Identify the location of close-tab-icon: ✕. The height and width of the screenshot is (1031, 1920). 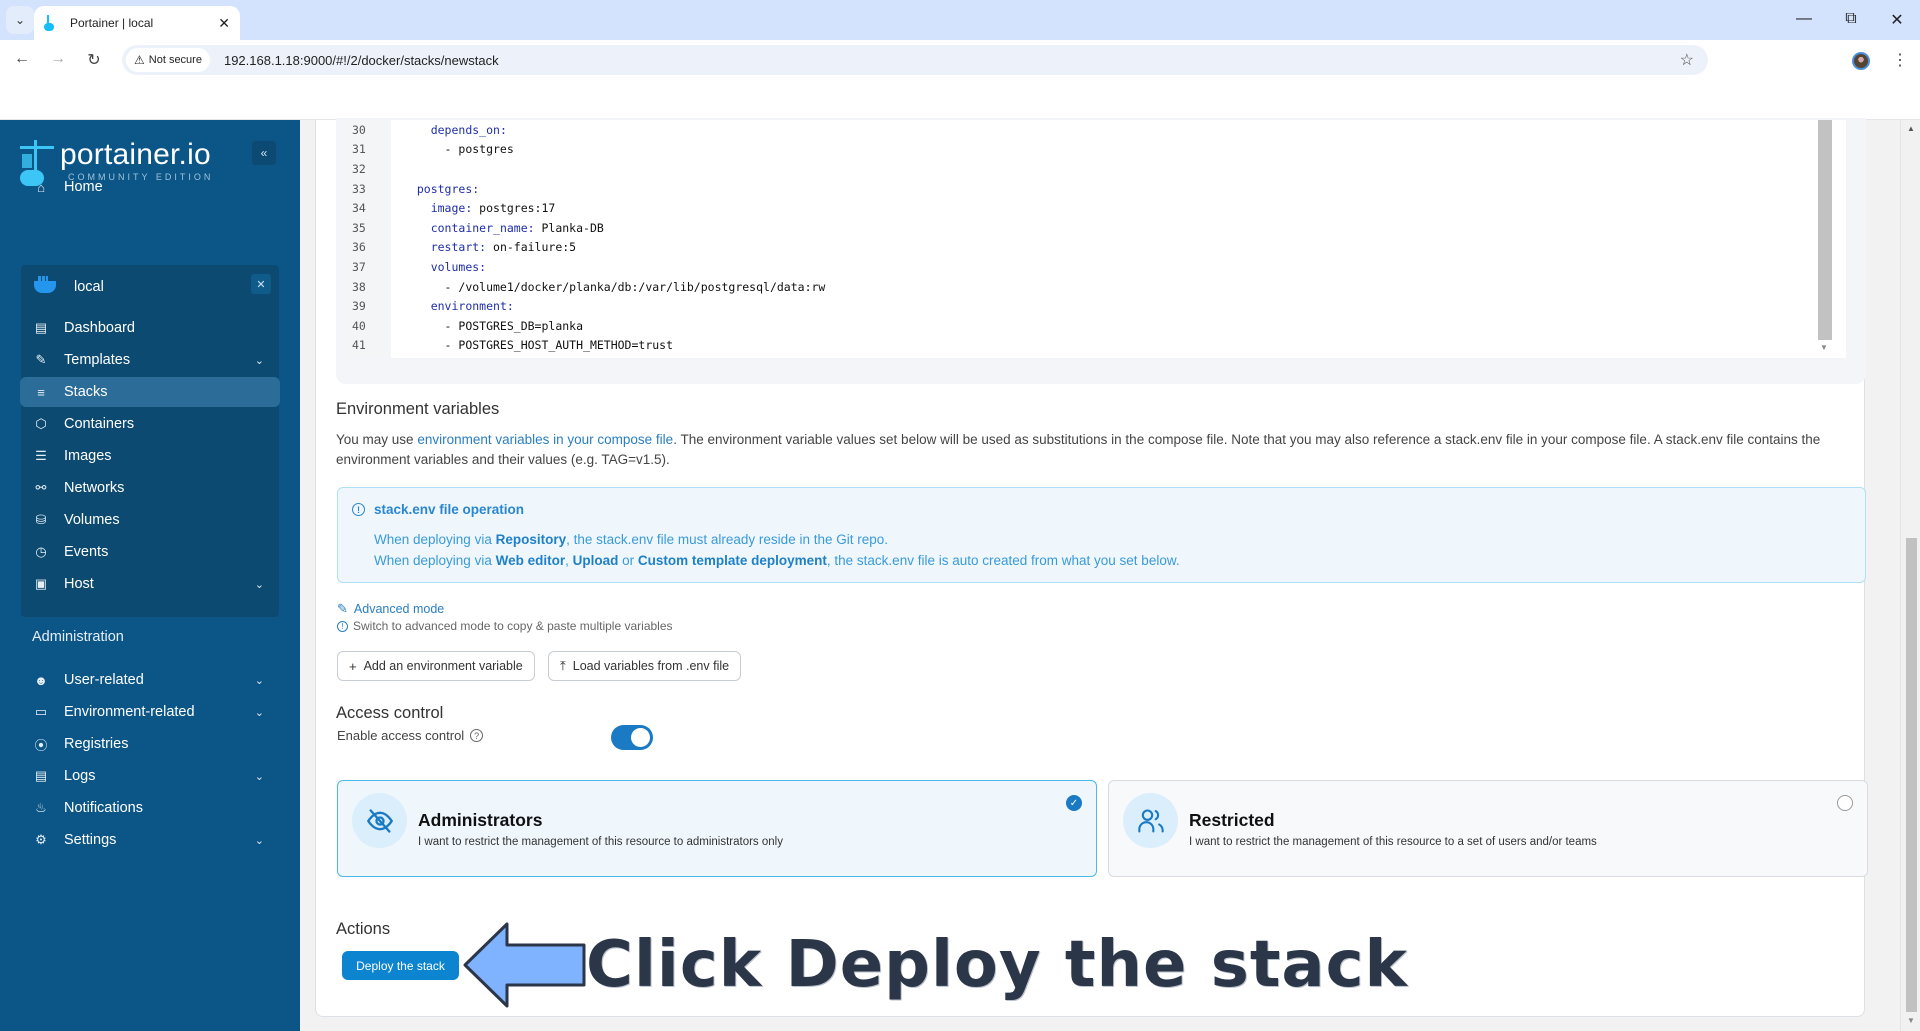
(224, 23).